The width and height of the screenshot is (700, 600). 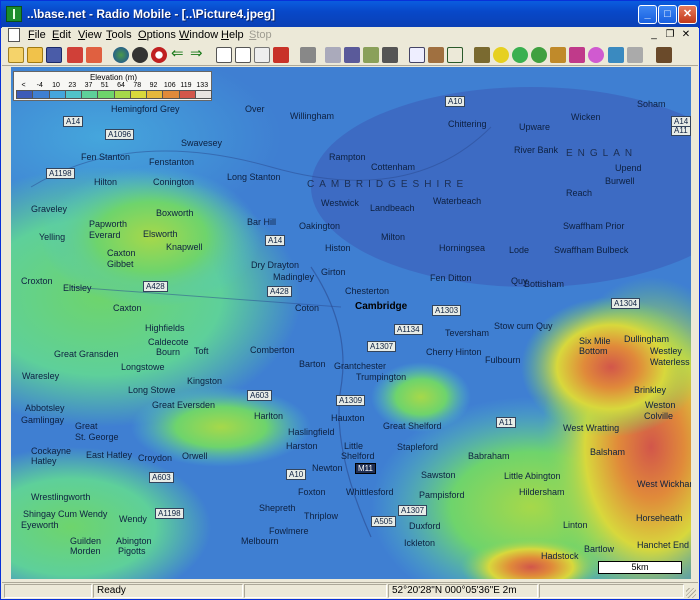 I want to click on road-label: M11, so click(x=365, y=468).